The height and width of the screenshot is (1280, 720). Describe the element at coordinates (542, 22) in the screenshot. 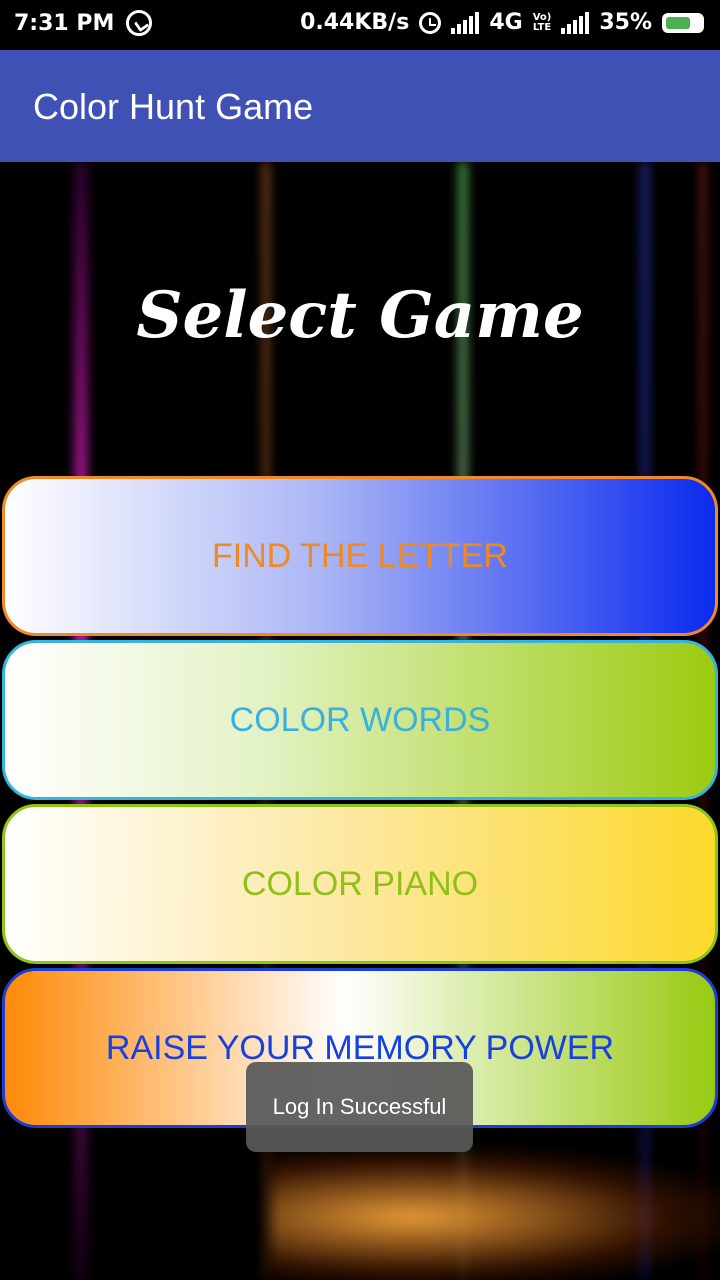

I see `lte-icon: Vo) LTE` at that location.